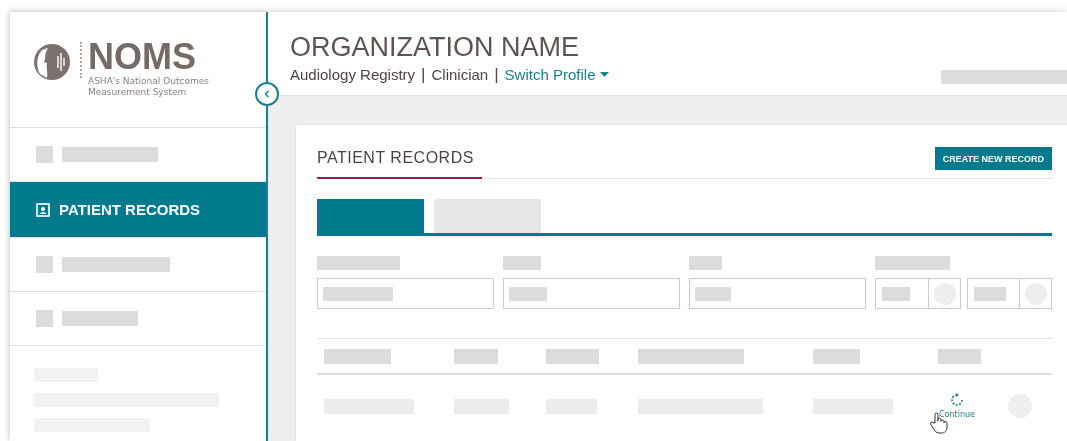 Image resolution: width=1067 pixels, height=441 pixels. Describe the element at coordinates (460, 74) in the screenshot. I see `breadcrumb-text: Clinician` at that location.